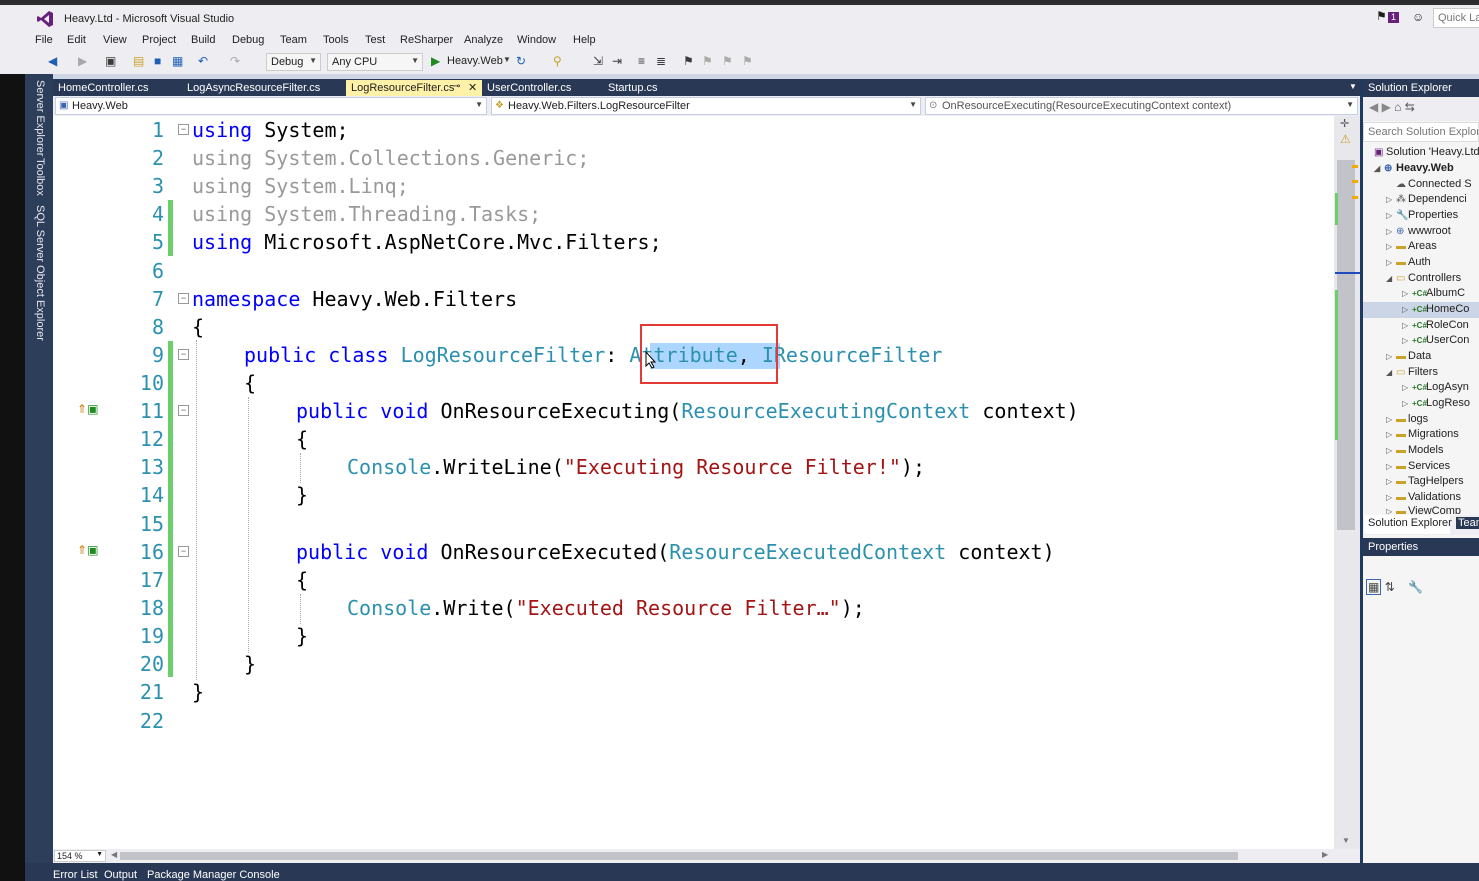  I want to click on clear-bookmarks-icon: ⚑, so click(747, 61).